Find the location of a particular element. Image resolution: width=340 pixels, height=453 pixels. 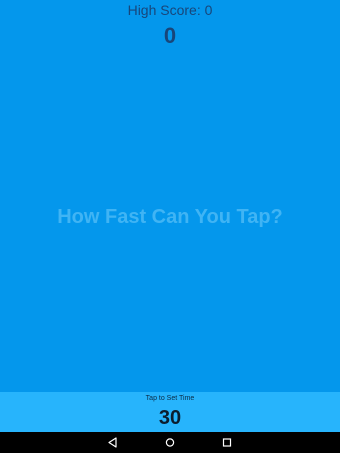

recents-button is located at coordinates (227, 442).